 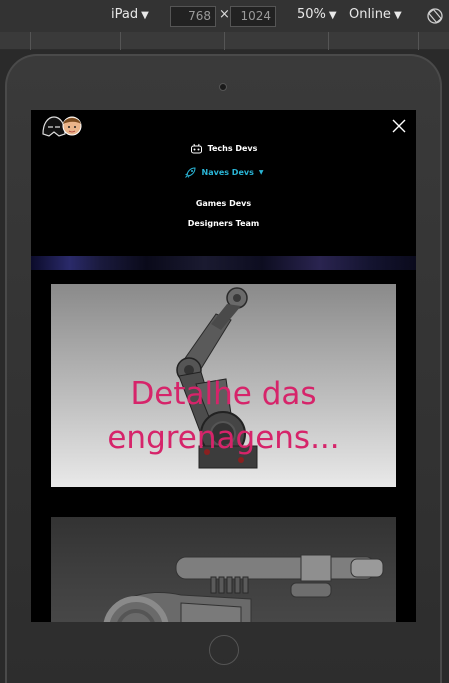 I want to click on network-select: Online ▼, so click(x=375, y=14).